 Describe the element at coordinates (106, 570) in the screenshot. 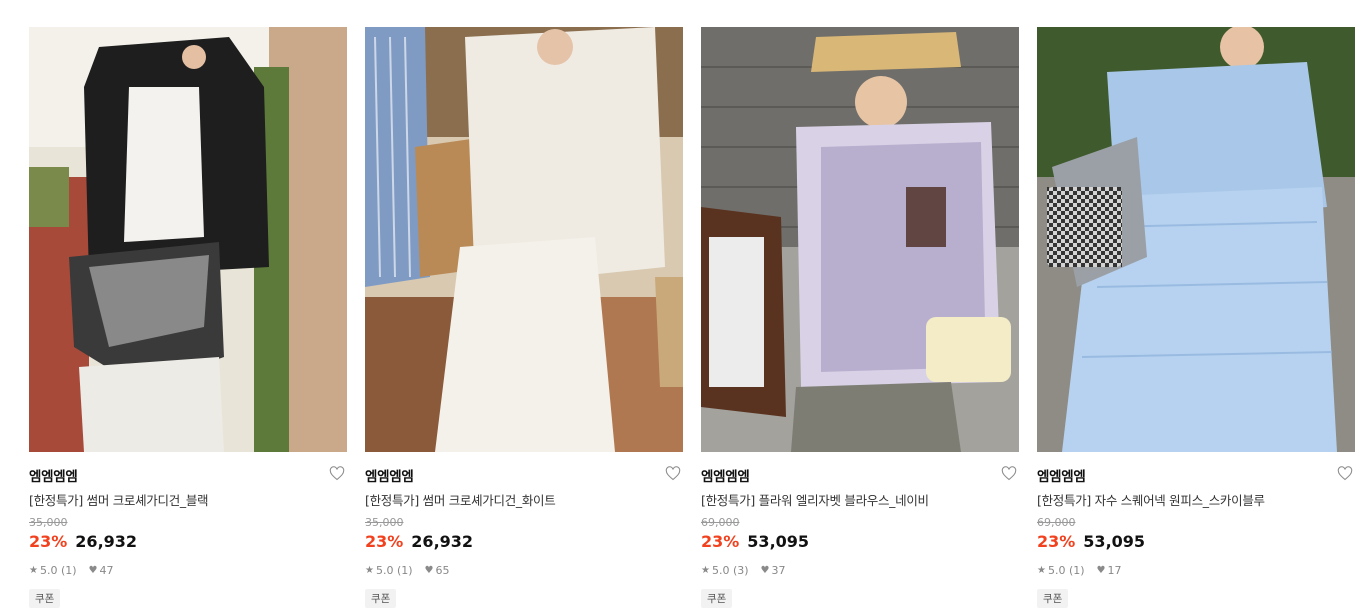

I see `likes-count: 47` at that location.